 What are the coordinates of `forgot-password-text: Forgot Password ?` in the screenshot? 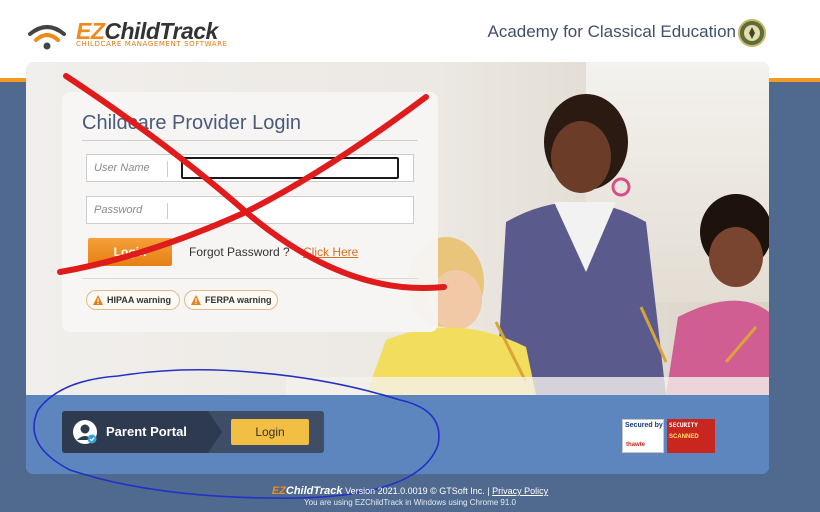 It's located at (239, 252).